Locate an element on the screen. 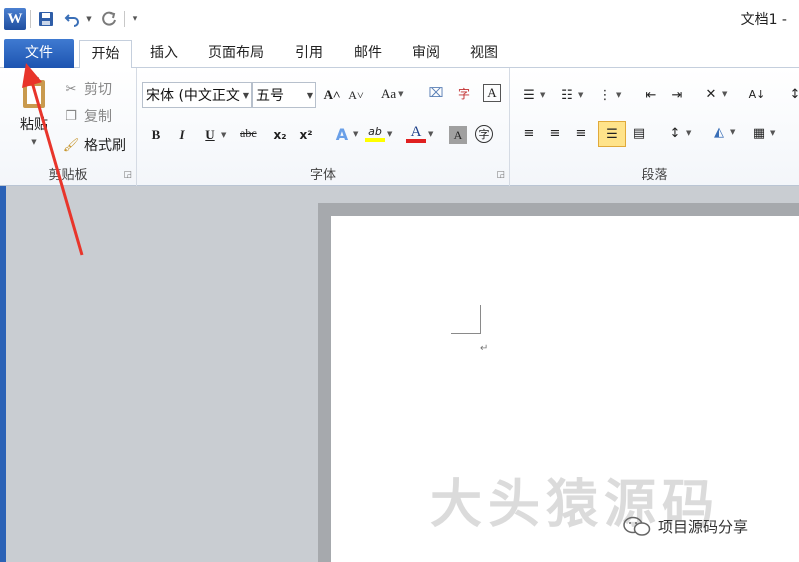 Image resolution: width=799 pixels, height=562 pixels. clipboard-icon is located at coordinates (34, 92).